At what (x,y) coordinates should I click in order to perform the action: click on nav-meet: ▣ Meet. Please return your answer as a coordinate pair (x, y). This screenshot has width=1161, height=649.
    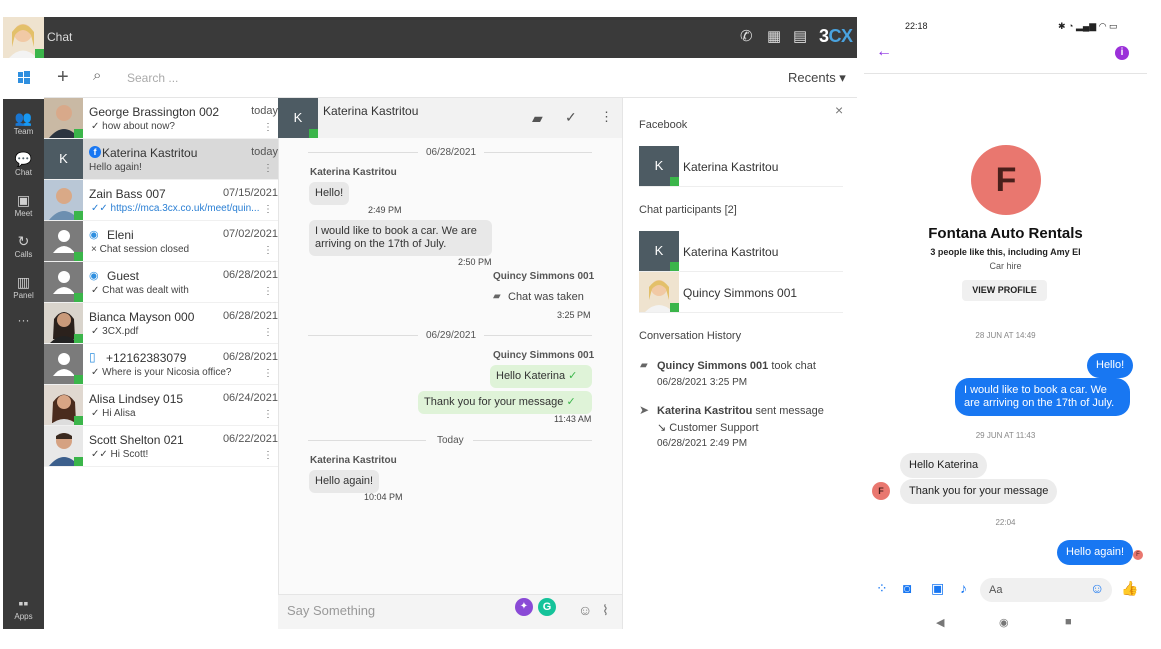
    Looking at the image, I should click on (23, 205).